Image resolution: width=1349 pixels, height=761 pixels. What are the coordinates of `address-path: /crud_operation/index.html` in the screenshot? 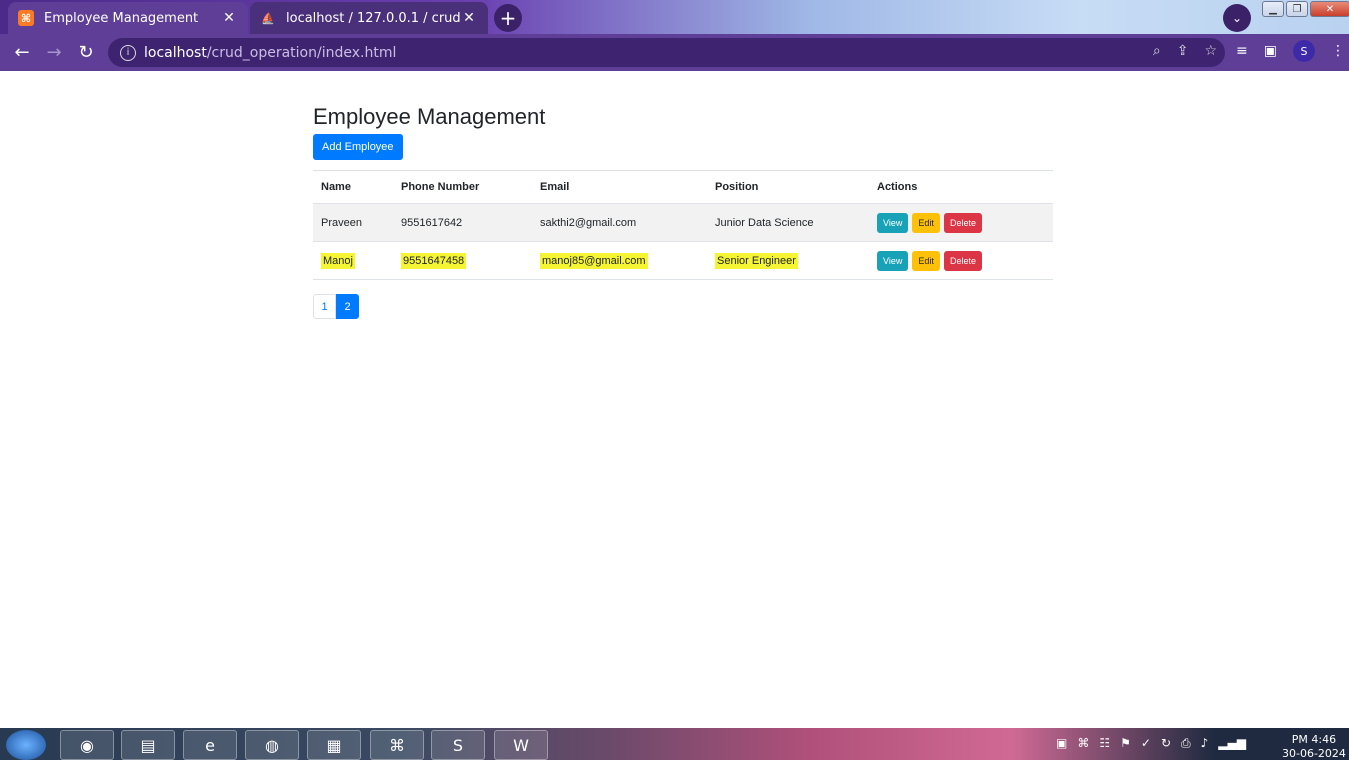 It's located at (302, 53).